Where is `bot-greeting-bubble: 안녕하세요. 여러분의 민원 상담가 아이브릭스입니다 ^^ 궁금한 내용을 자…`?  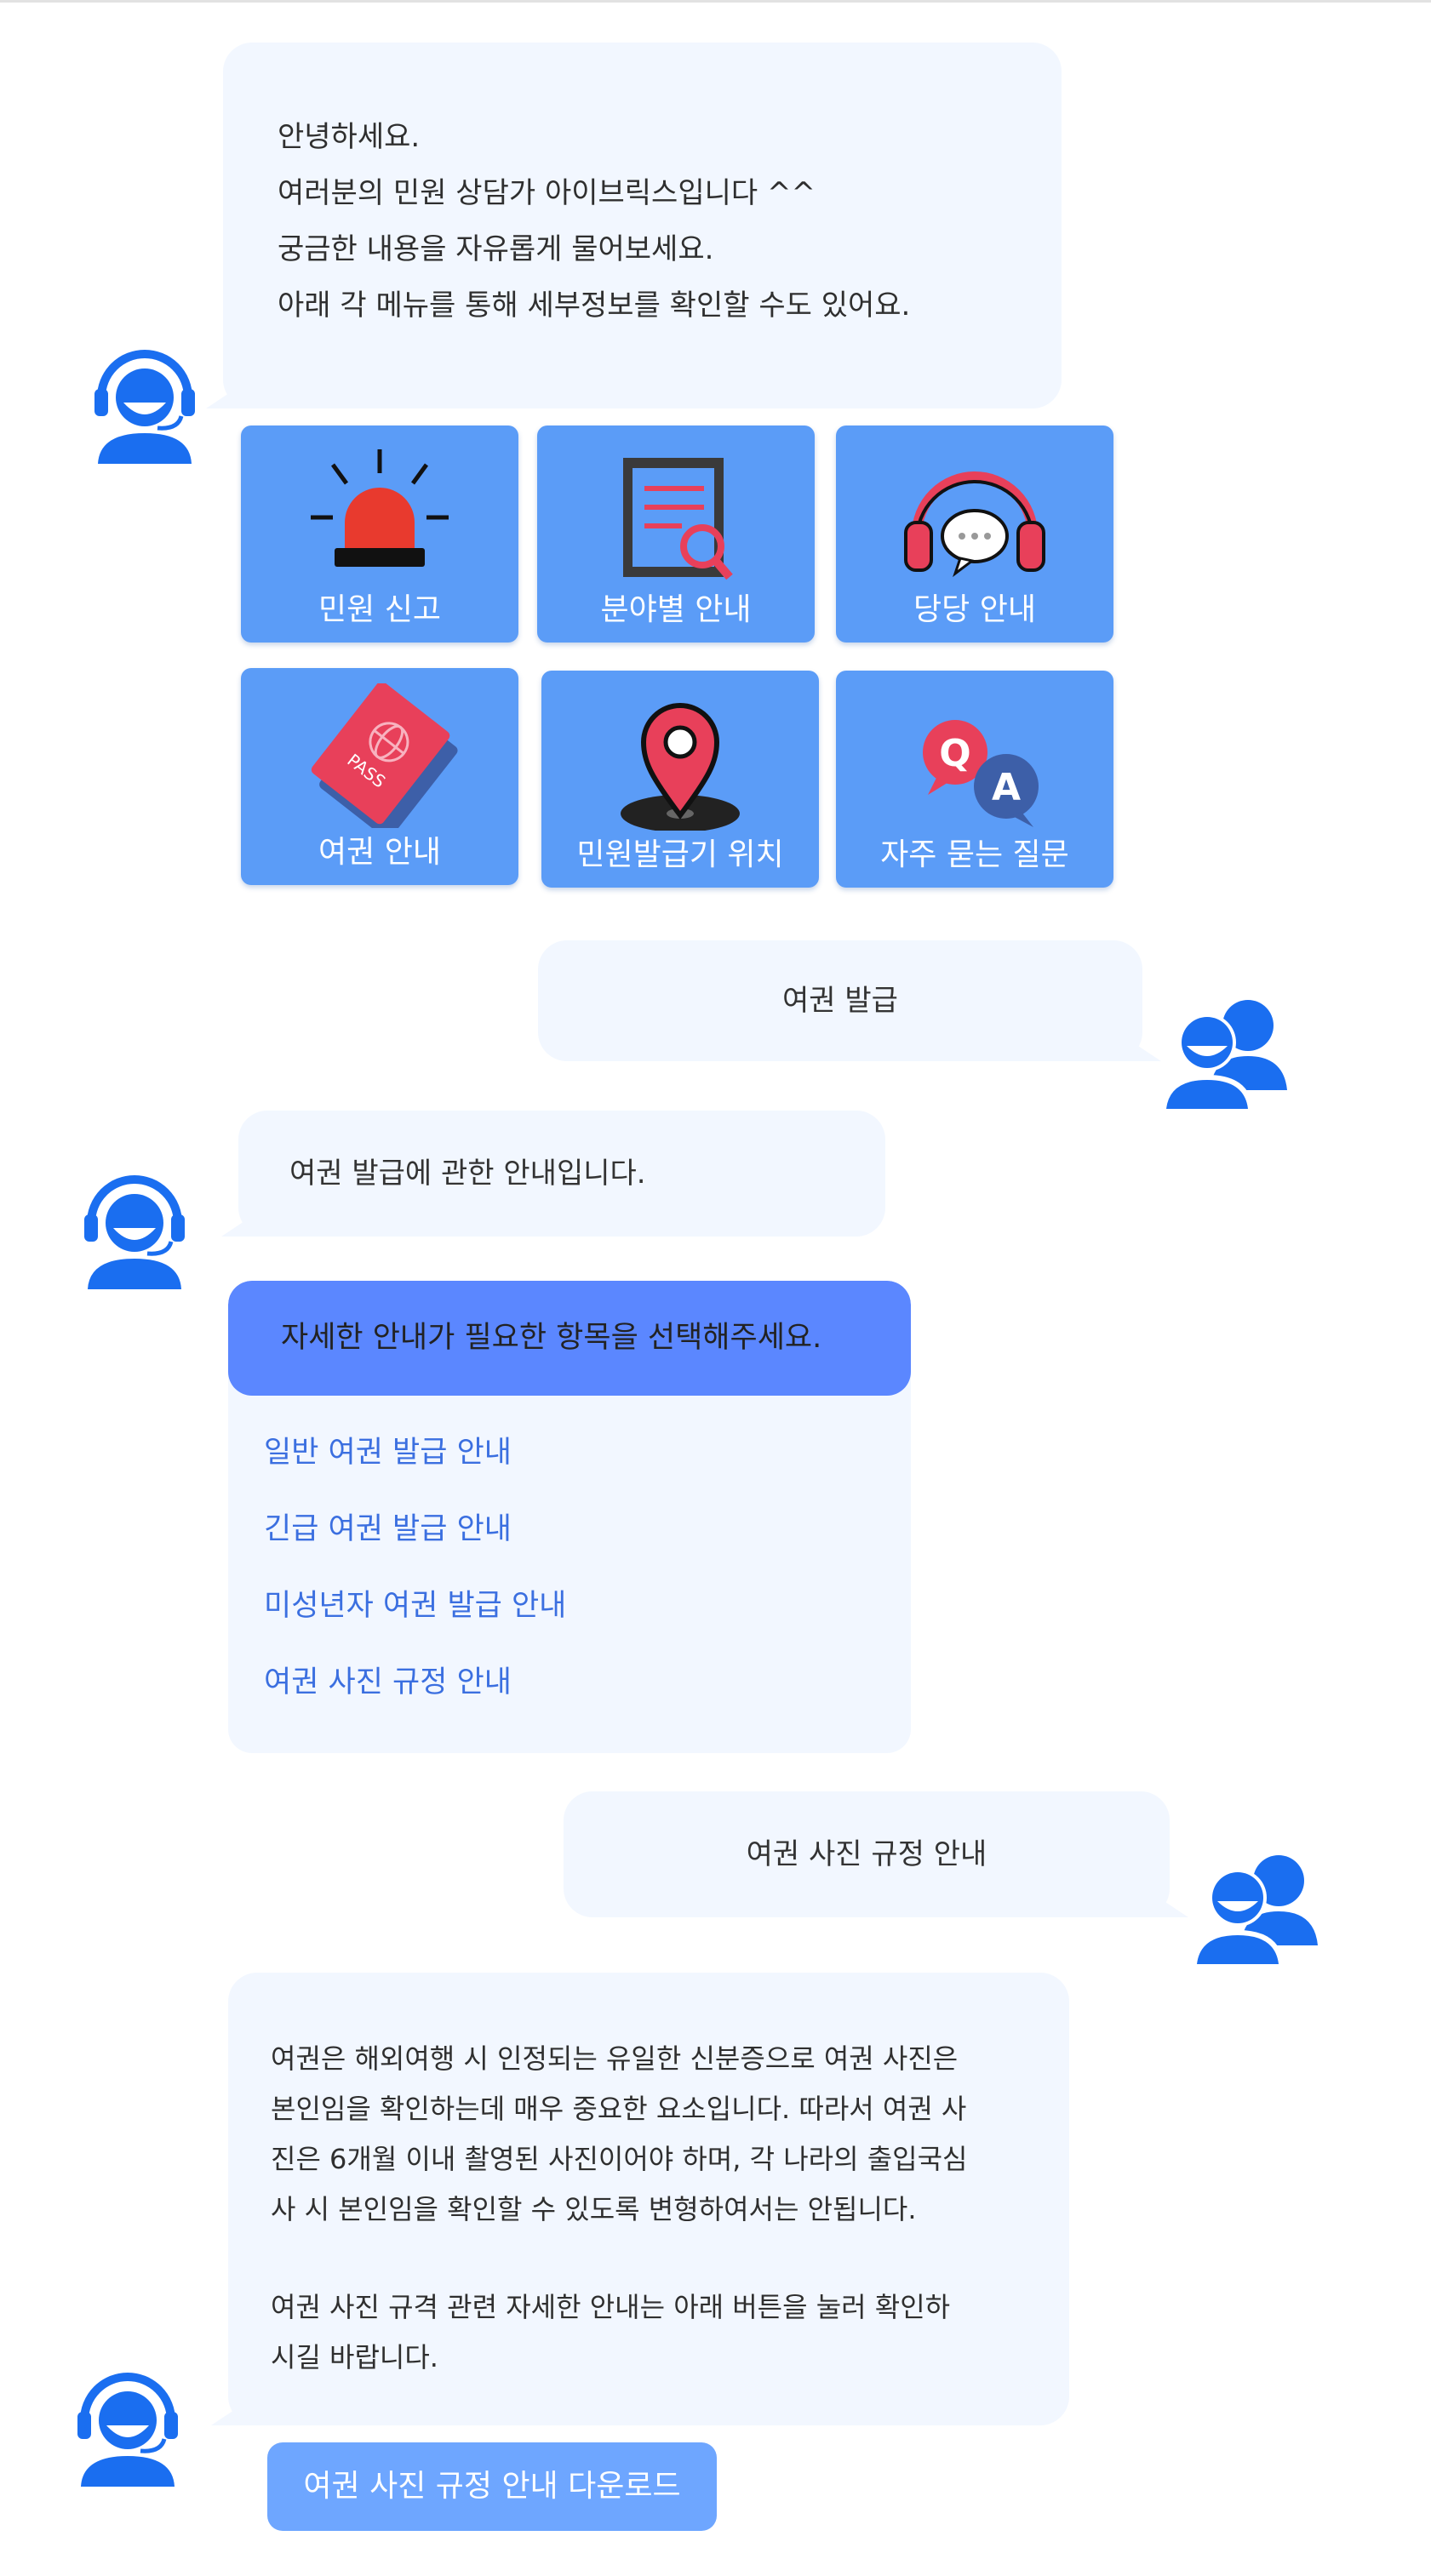 bot-greeting-bubble: 안녕하세요. 여러분의 민원 상담가 아이브릭스입니다 ^^ 궁금한 내용을 자… is located at coordinates (643, 225).